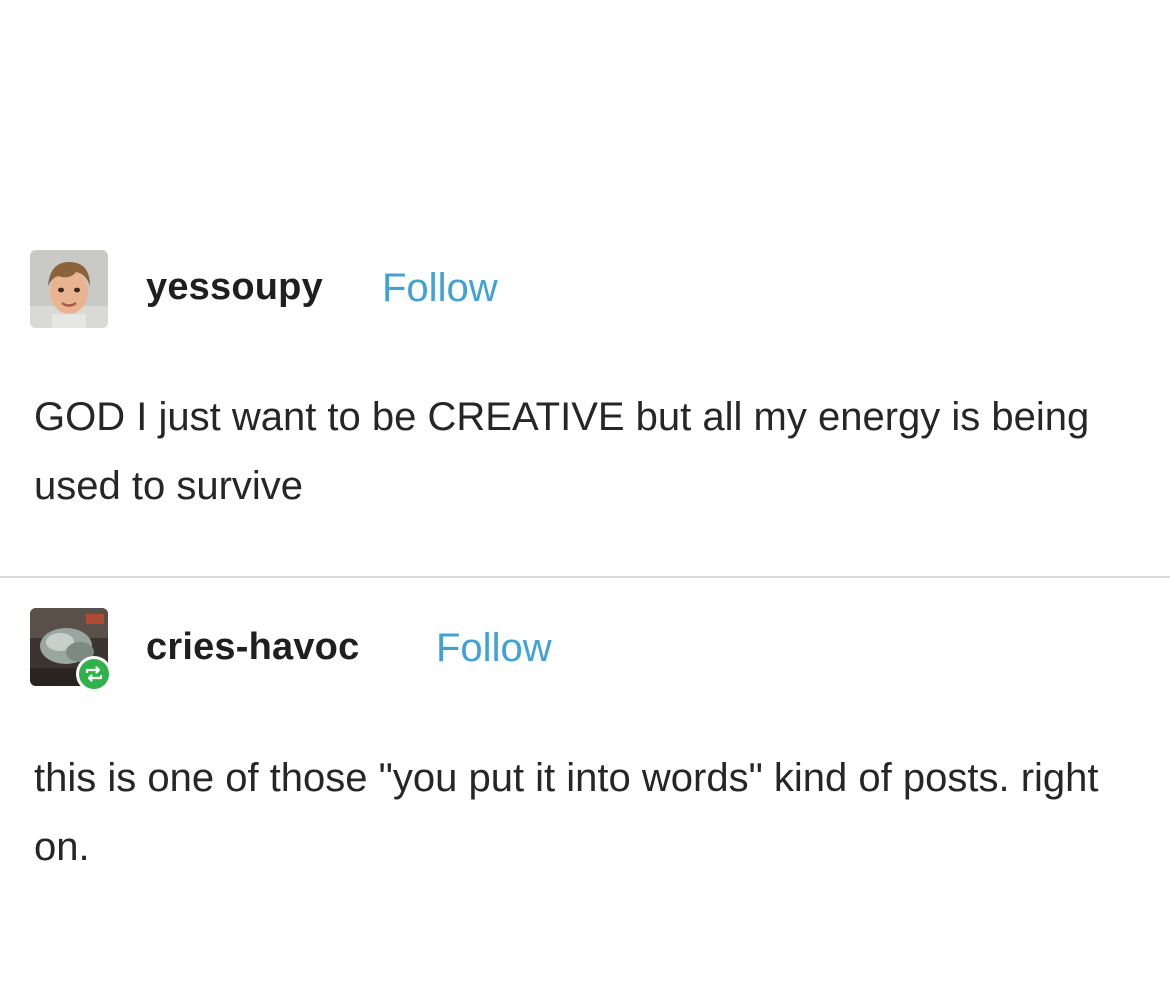  I want to click on username: yessoupy, so click(234, 287).